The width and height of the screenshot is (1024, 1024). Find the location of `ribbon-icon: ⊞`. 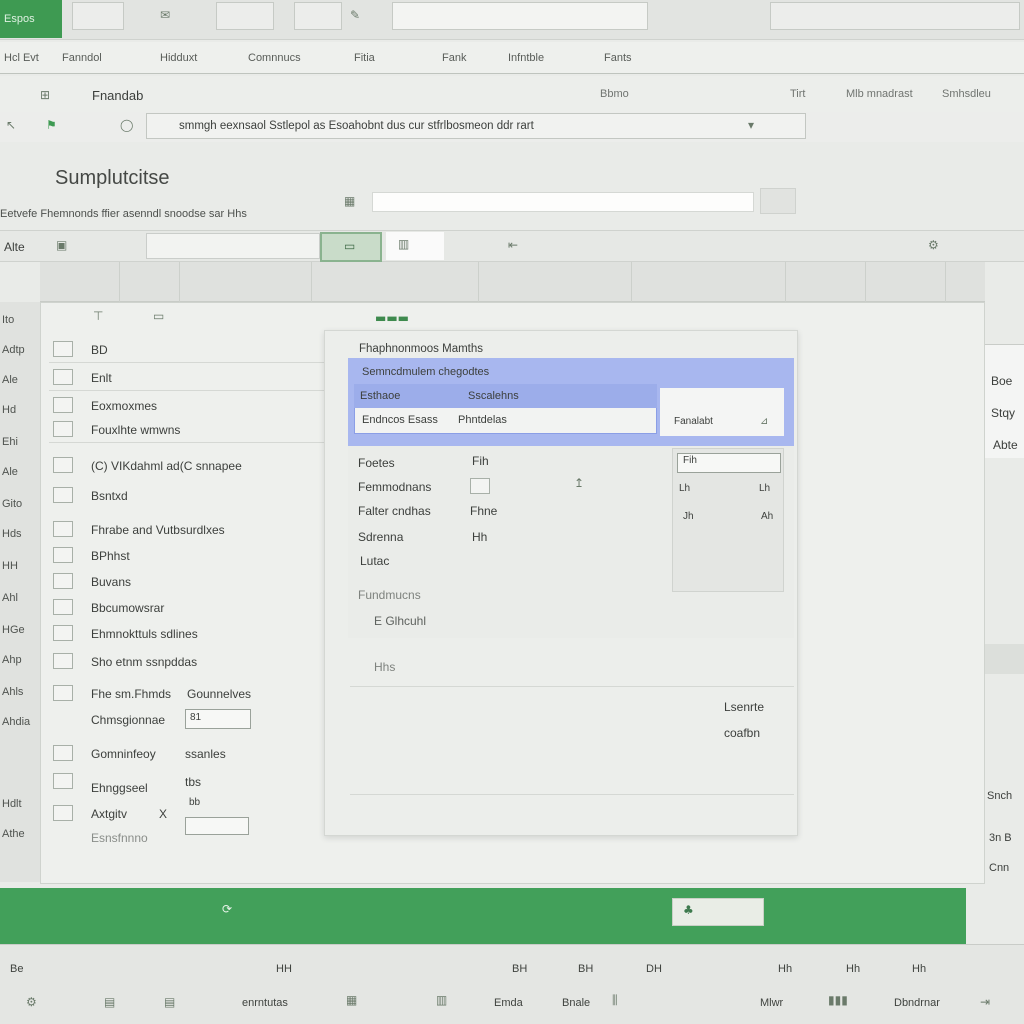

ribbon-icon: ⊞ is located at coordinates (45, 95).